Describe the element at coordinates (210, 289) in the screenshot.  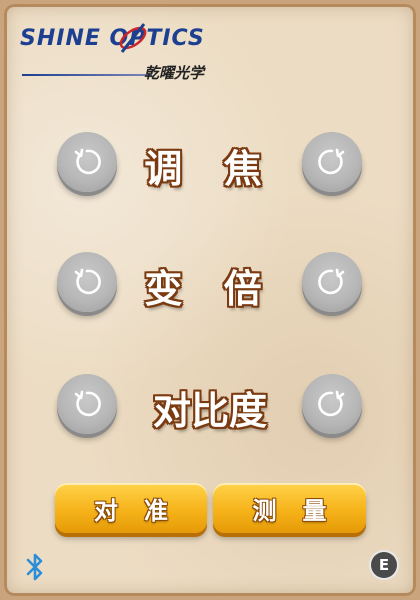
I see `zoom-label: 变 倍` at that location.